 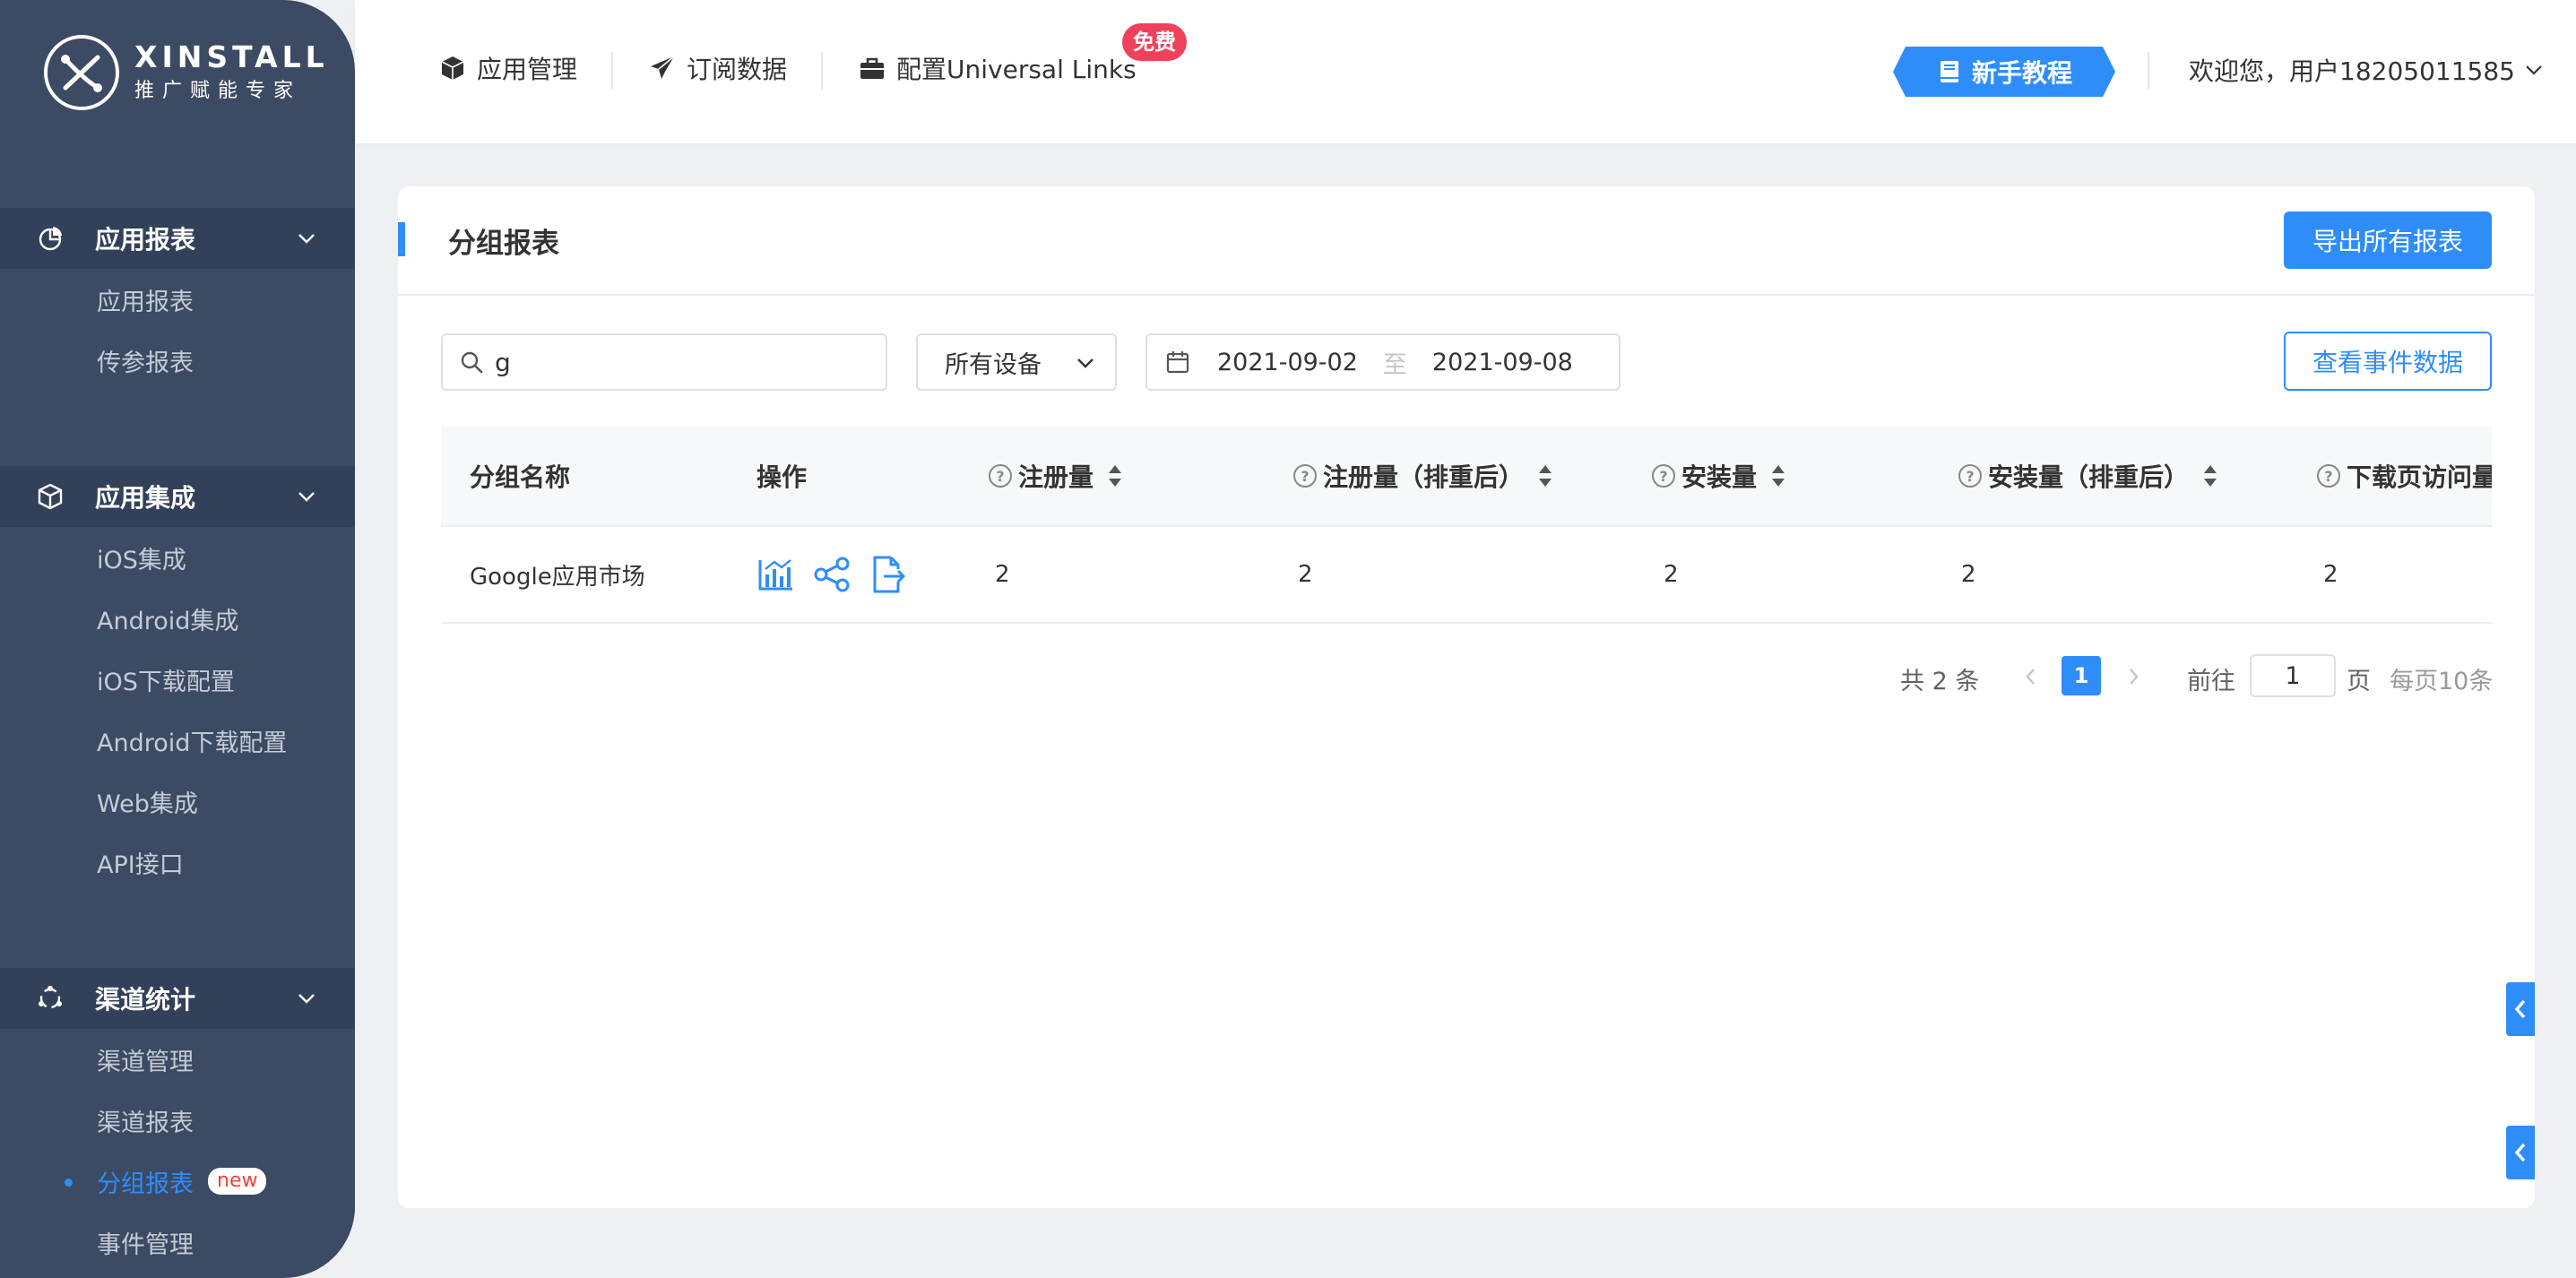 I want to click on col-install-dedup: ? 安装量（排重后）, so click(x=2088, y=476).